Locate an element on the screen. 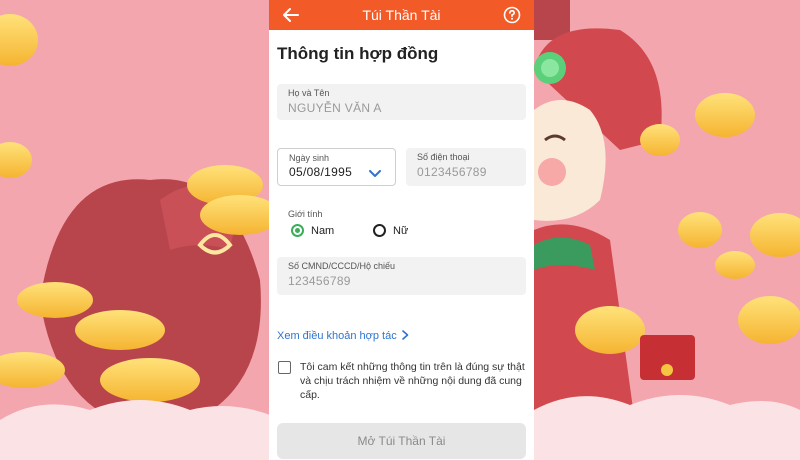 This screenshot has width=800, height=460. radio-selected-icon is located at coordinates (297, 230).